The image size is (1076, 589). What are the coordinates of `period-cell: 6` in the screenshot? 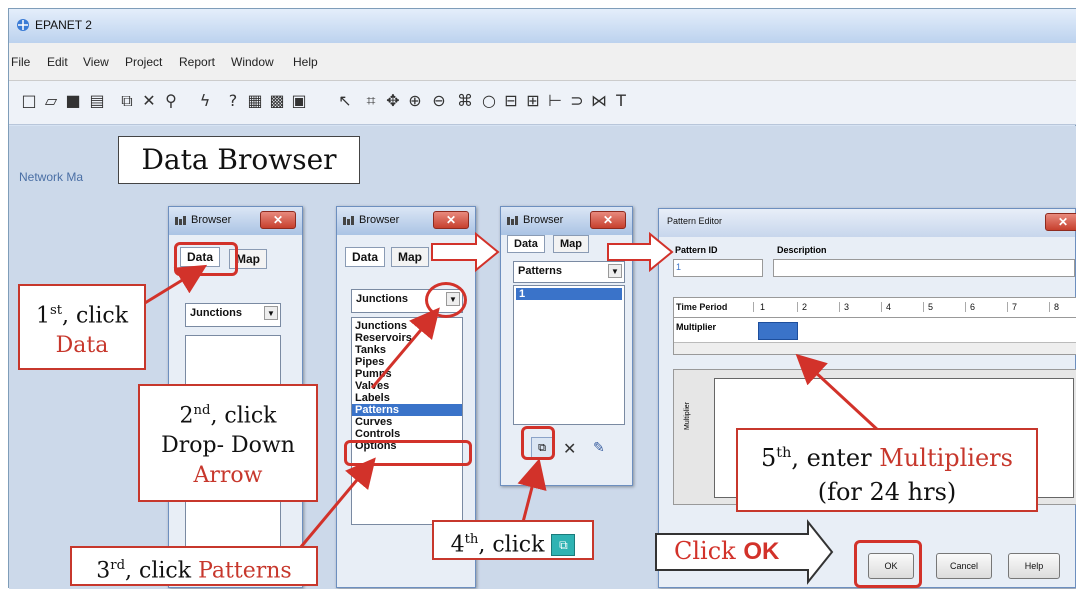 It's located at (988, 307).